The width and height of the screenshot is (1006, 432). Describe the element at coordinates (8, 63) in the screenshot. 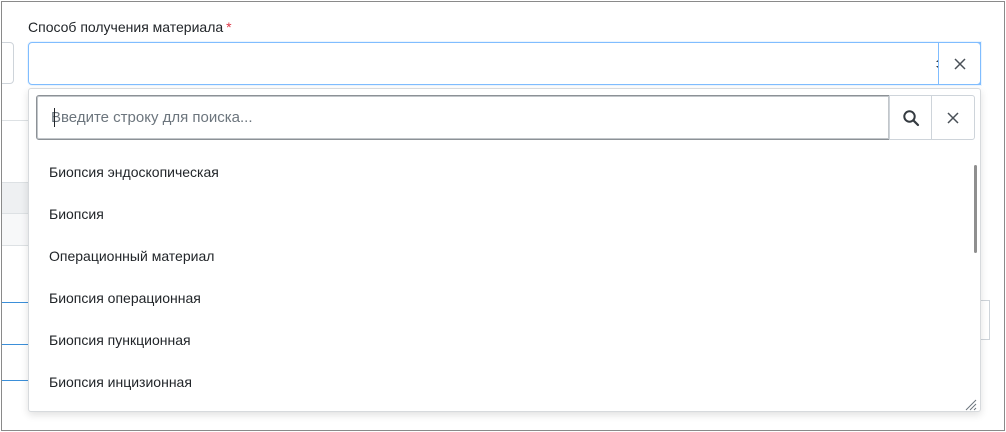

I see `background-field` at that location.